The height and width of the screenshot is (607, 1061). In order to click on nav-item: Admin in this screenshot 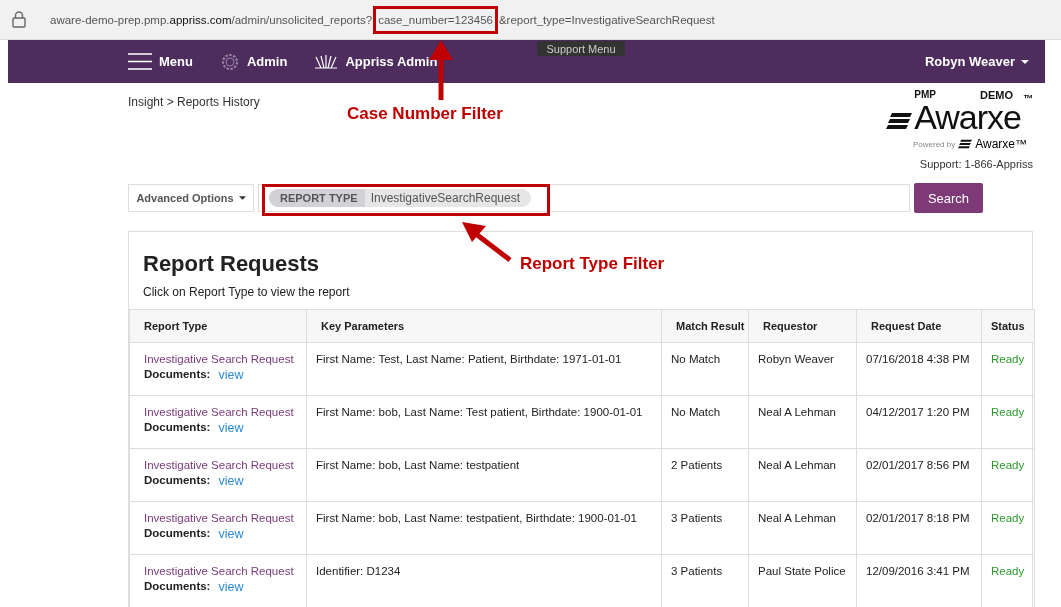, I will do `click(253, 61)`.